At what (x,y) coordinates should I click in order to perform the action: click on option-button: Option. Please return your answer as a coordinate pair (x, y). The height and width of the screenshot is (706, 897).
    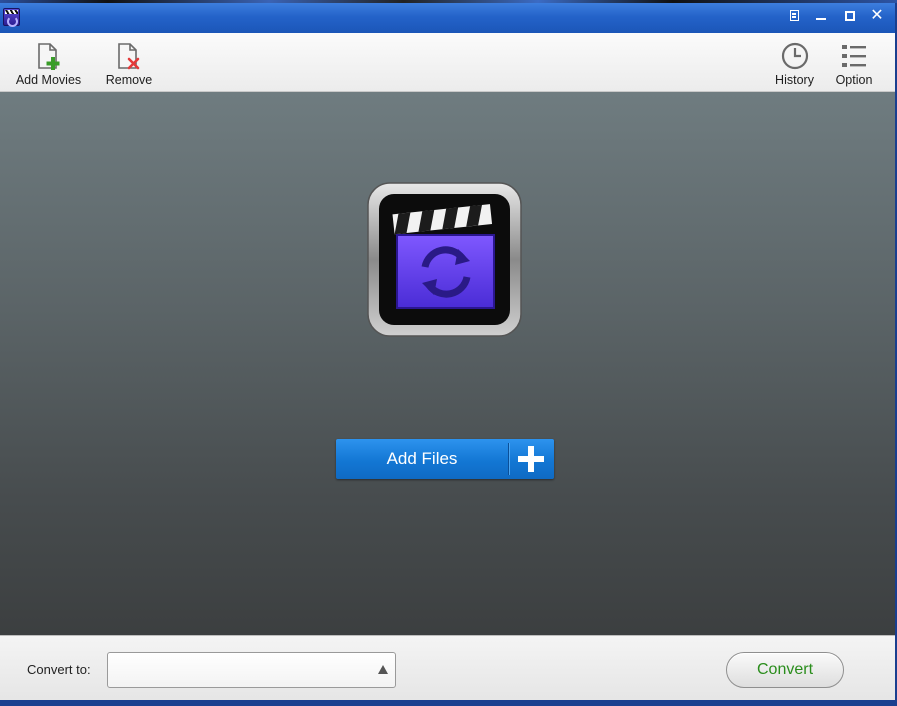
    Looking at the image, I should click on (854, 62).